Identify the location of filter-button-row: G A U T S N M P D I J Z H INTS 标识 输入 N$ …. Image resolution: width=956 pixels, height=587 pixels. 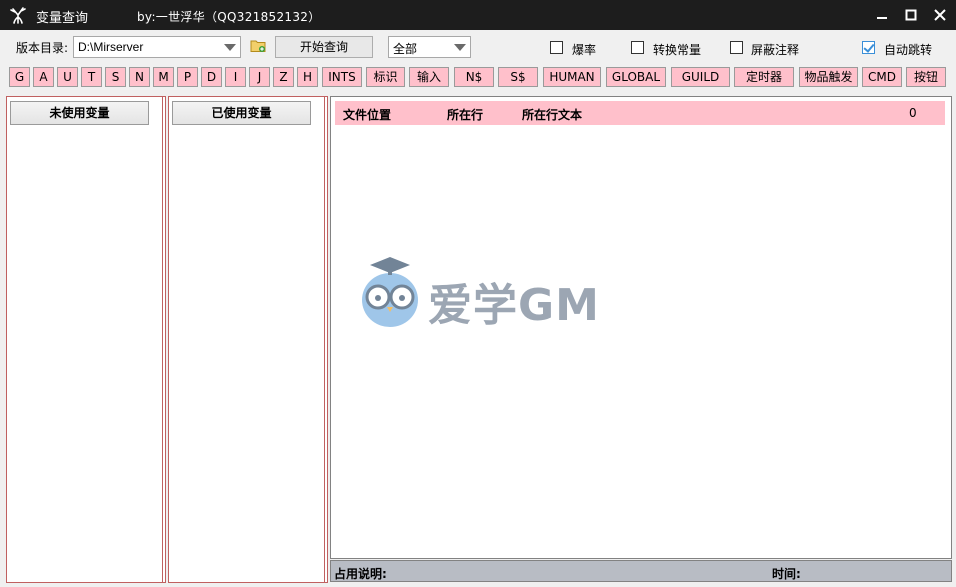
(478, 78).